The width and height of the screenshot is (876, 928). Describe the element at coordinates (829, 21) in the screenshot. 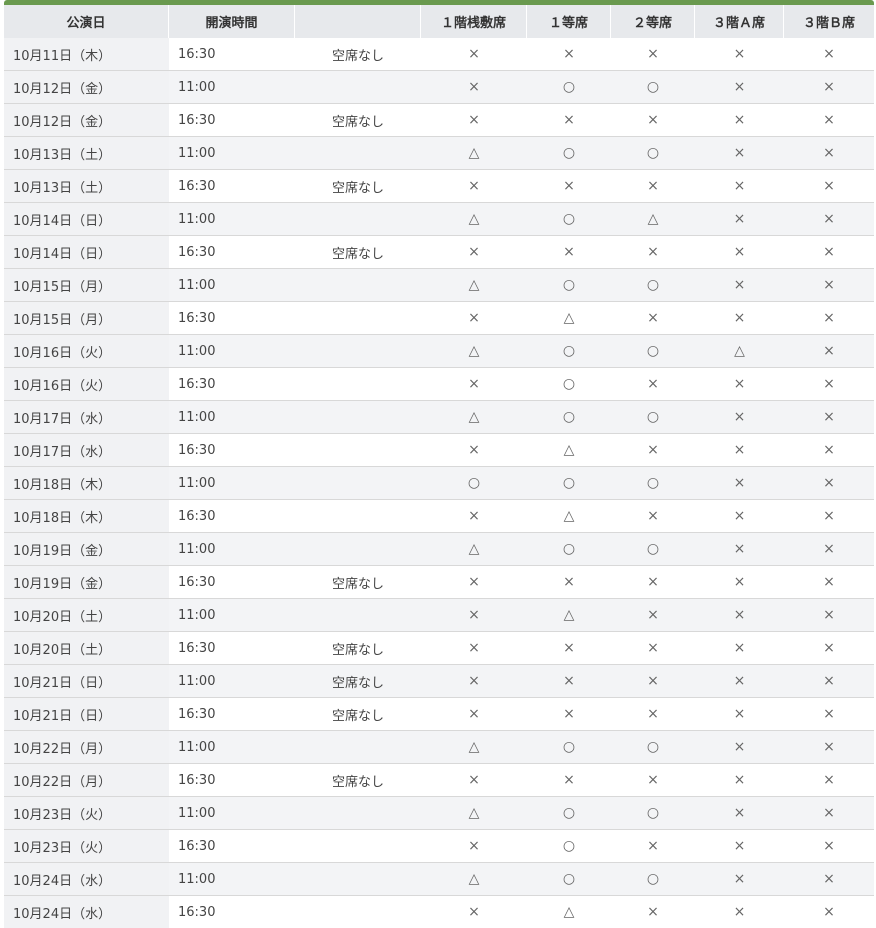

I see `header-seat-3f-b: ３階Ｂ席` at that location.